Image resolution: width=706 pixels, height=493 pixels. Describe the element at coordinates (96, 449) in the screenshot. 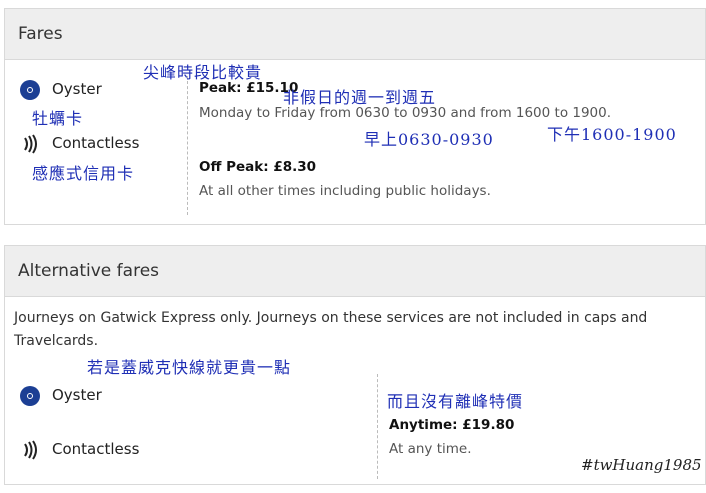

I see `alt-payment-contactless-label: Contactless` at that location.